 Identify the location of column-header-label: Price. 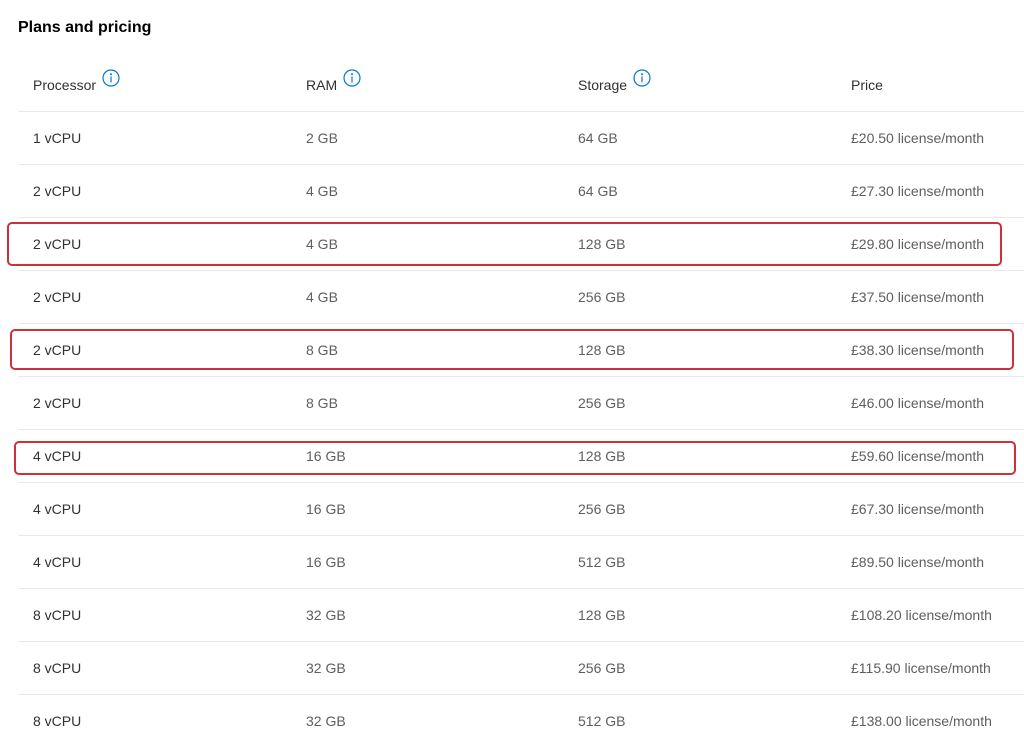
(867, 84).